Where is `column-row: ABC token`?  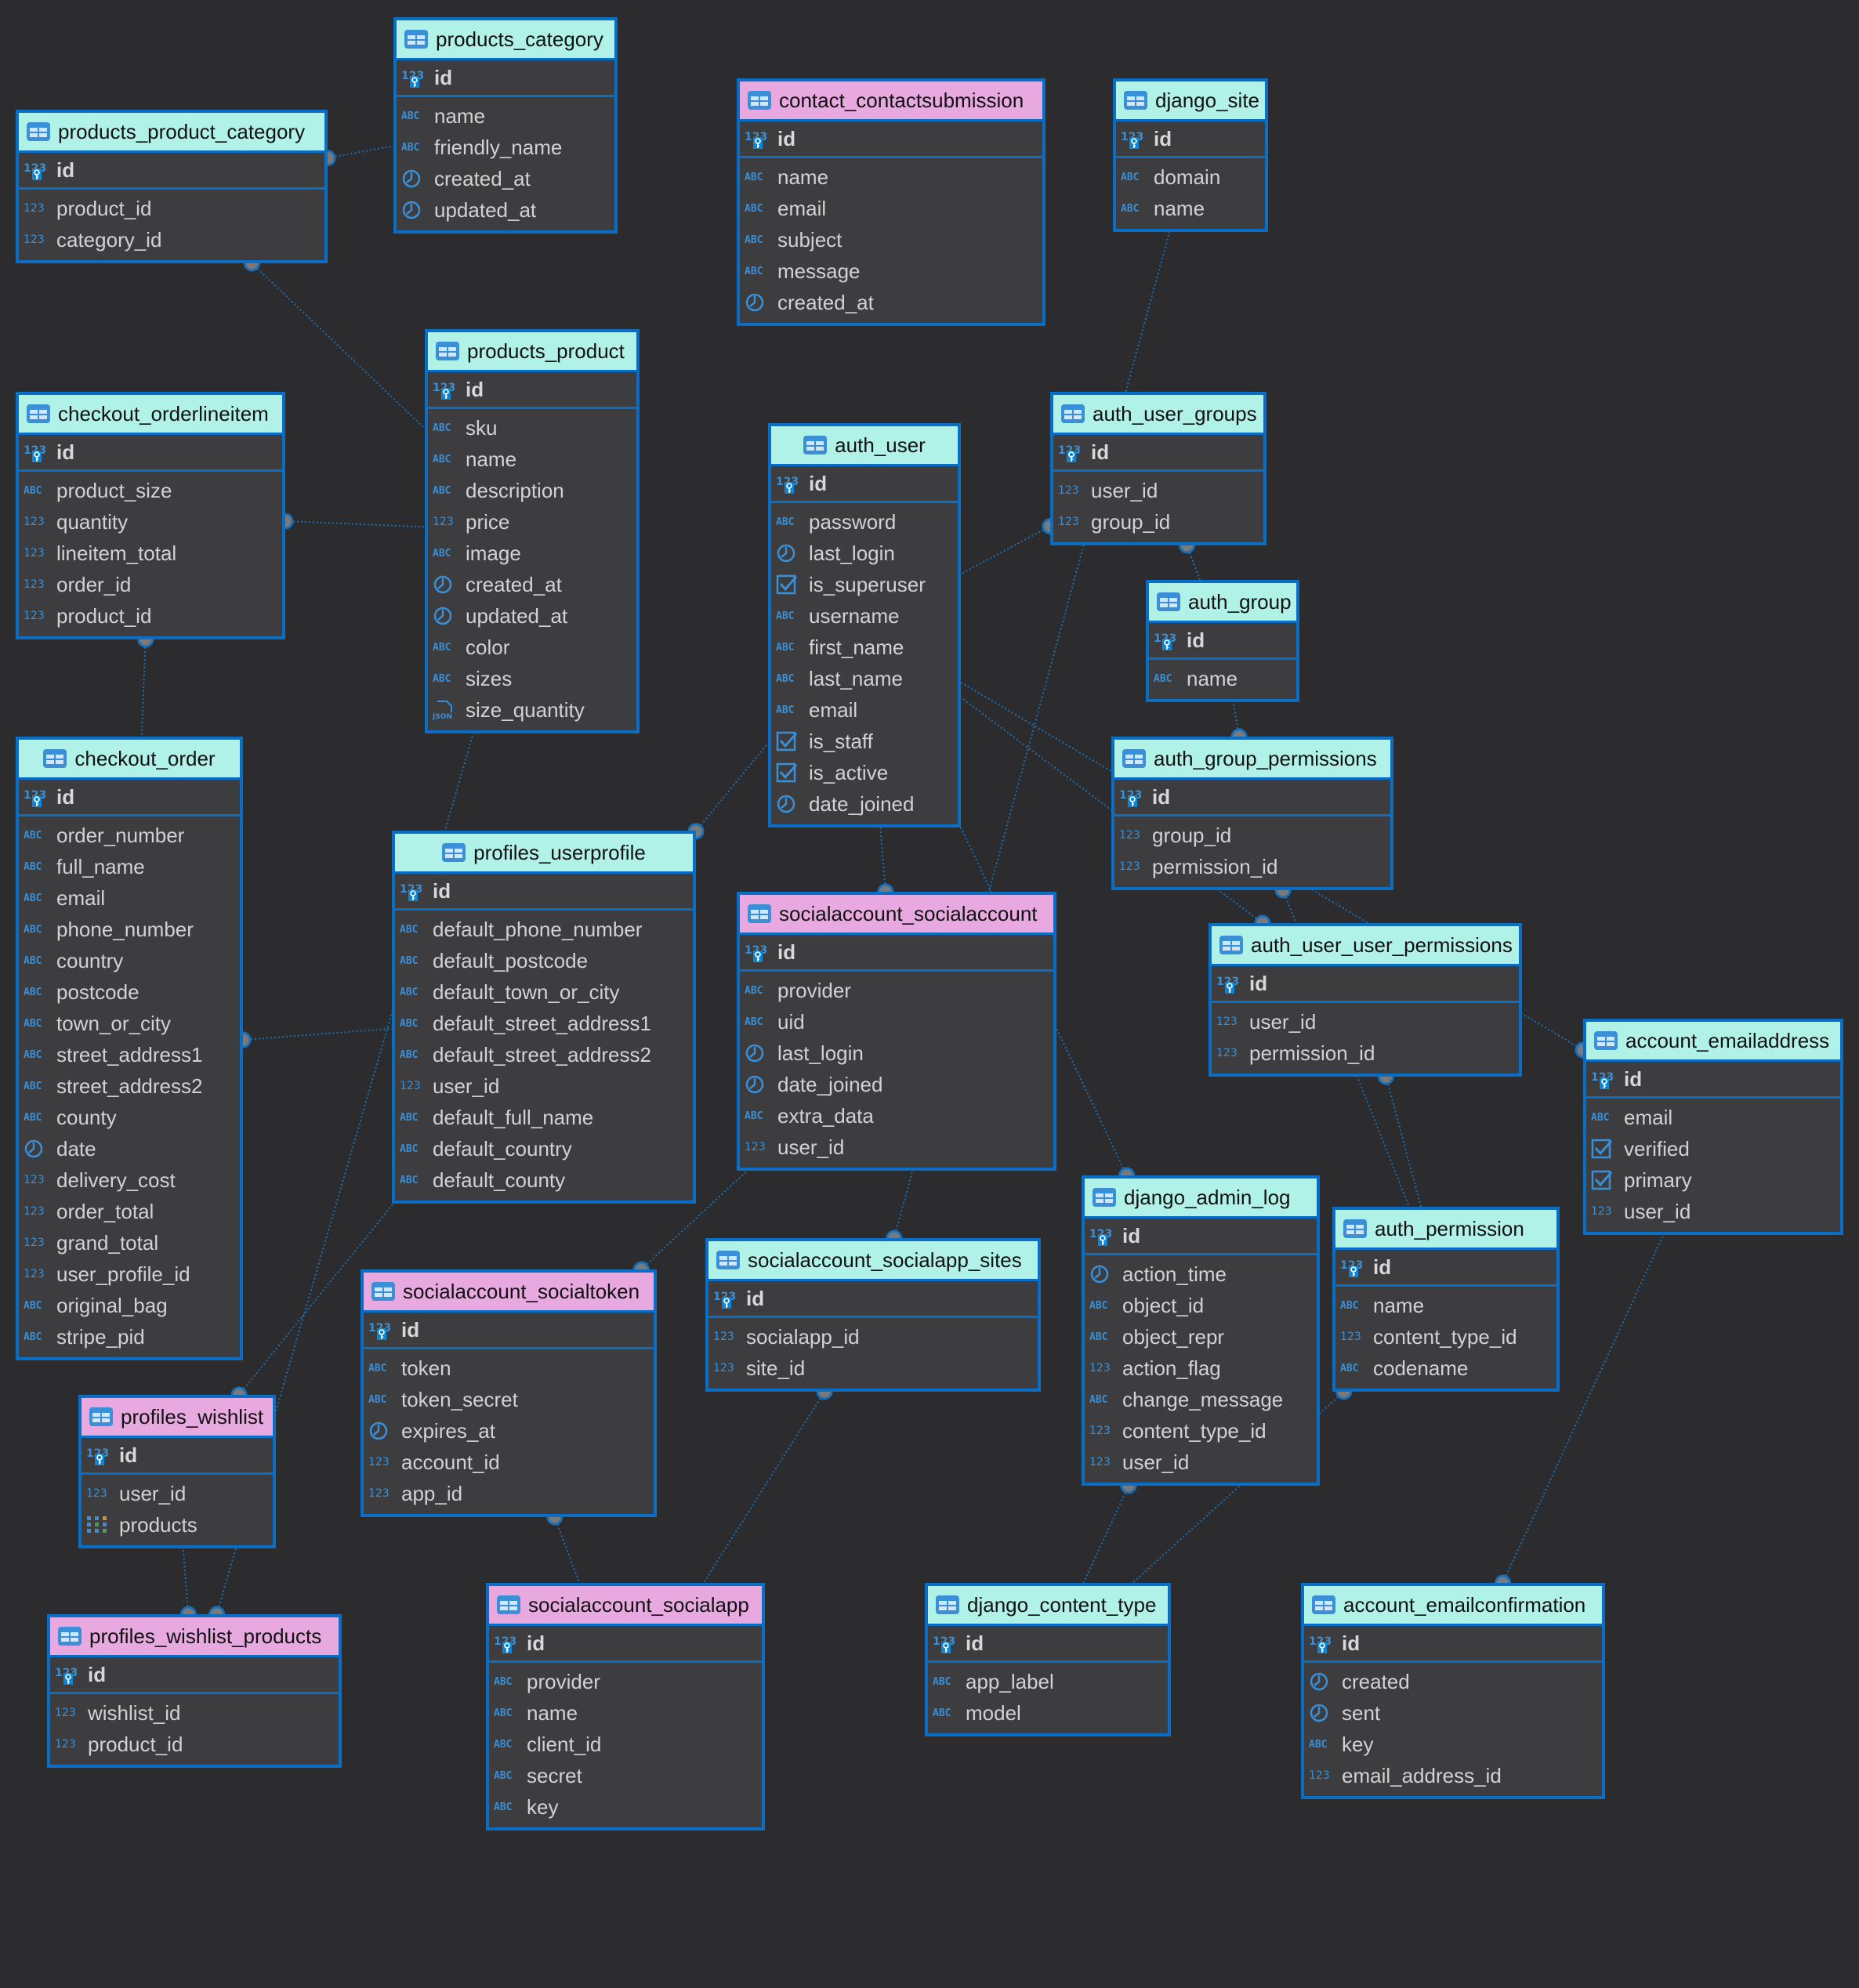
column-row: ABC token is located at coordinates (509, 1368).